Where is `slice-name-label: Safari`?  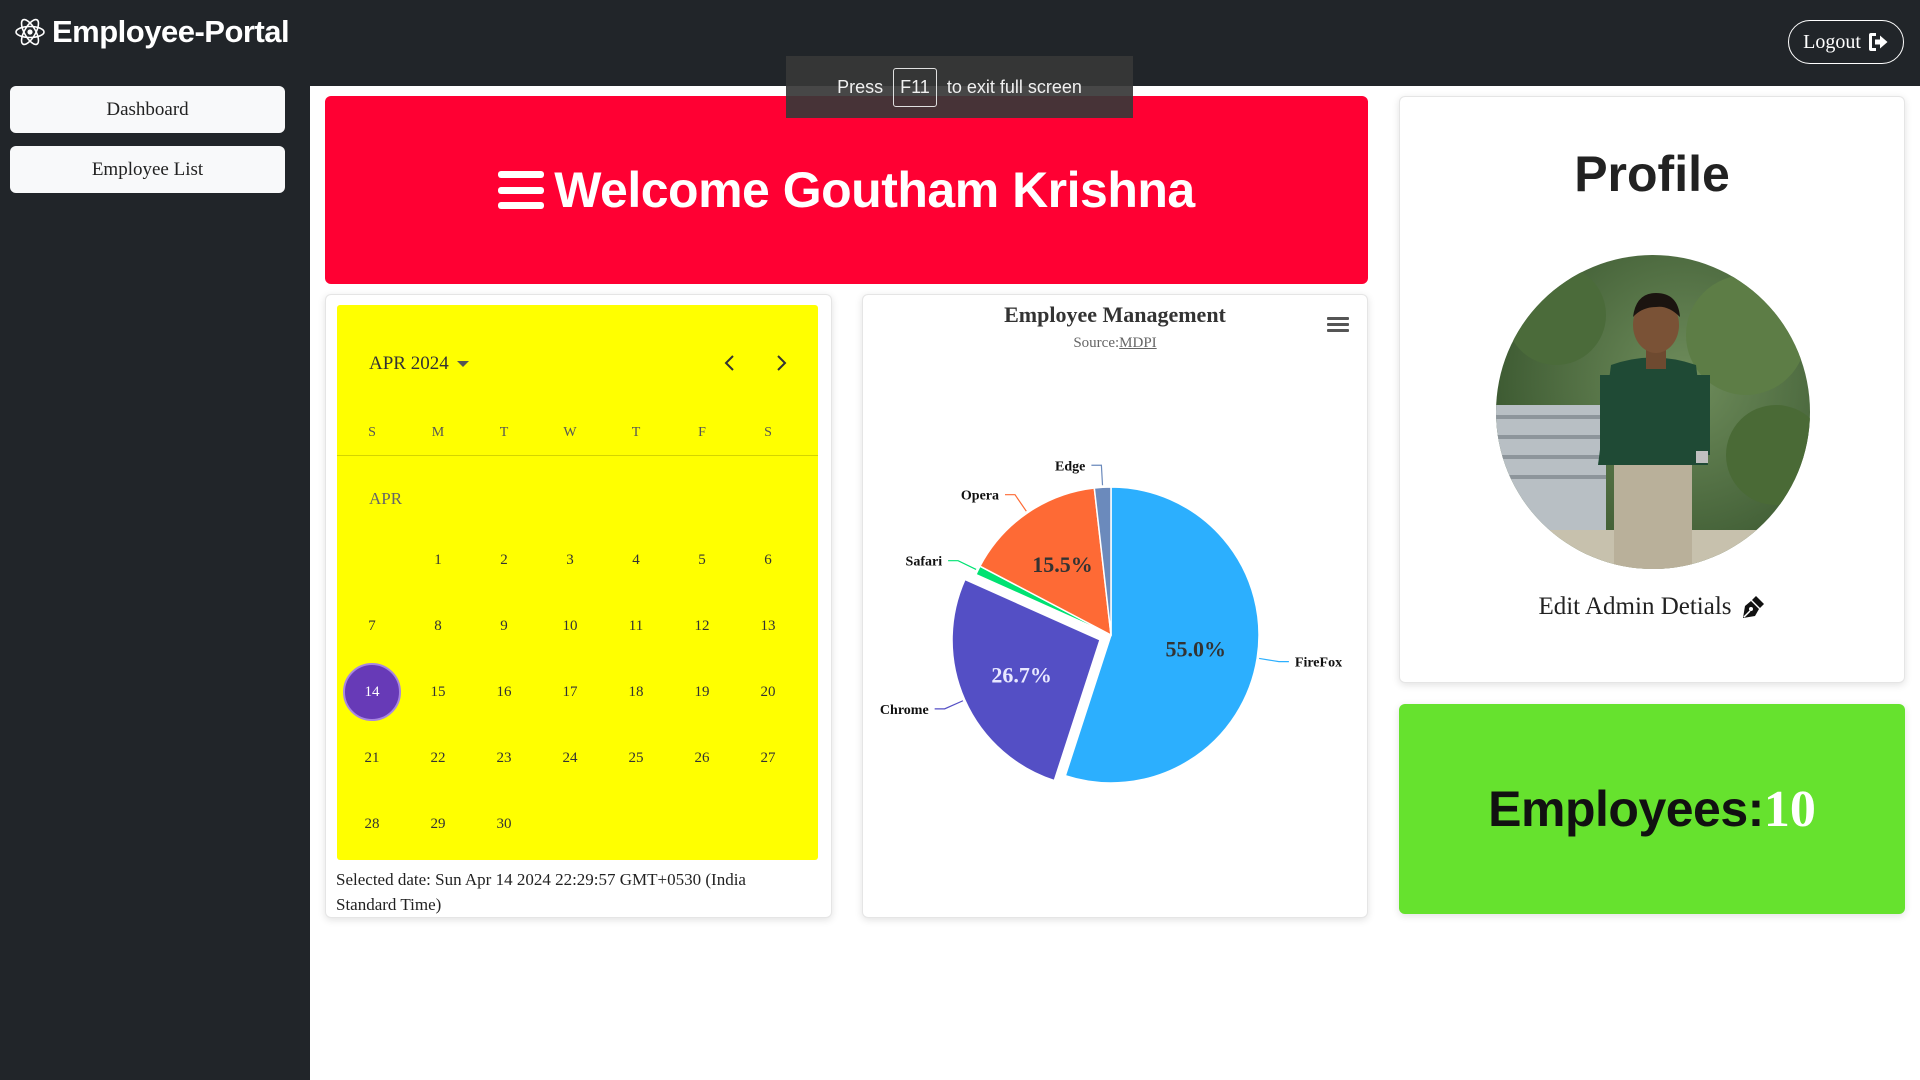 slice-name-label: Safari is located at coordinates (924, 562).